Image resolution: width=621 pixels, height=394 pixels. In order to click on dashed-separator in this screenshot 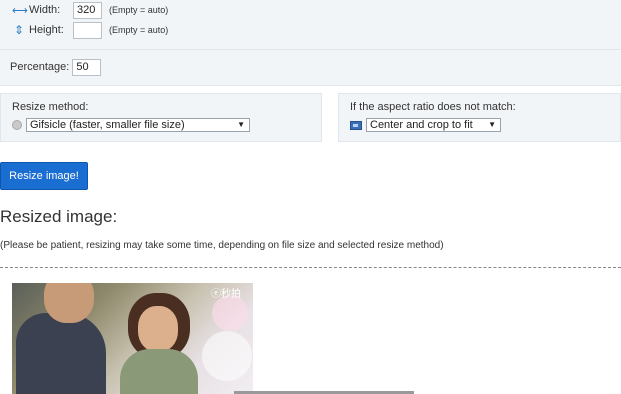, I will do `click(310, 267)`.